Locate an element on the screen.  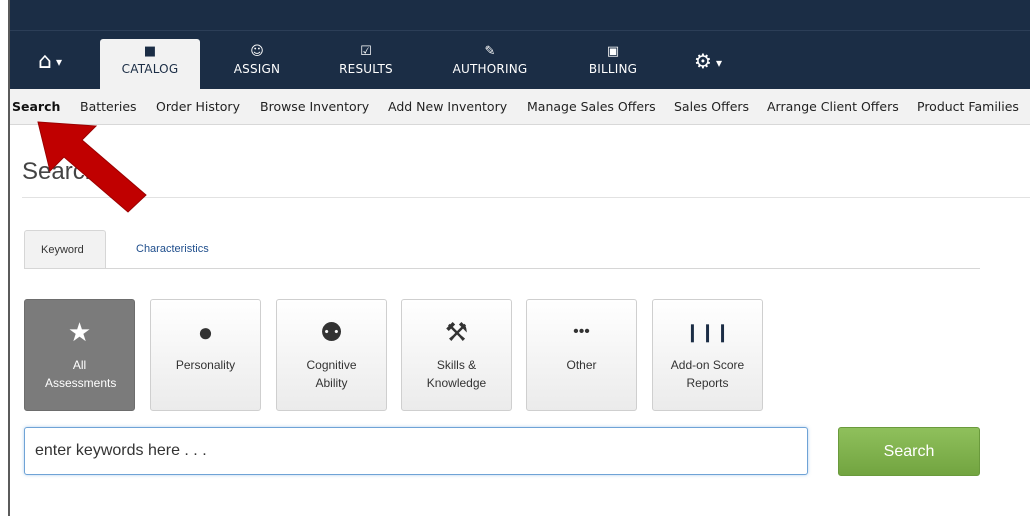
nav-tab-label: ASSIGN is located at coordinates (257, 69).